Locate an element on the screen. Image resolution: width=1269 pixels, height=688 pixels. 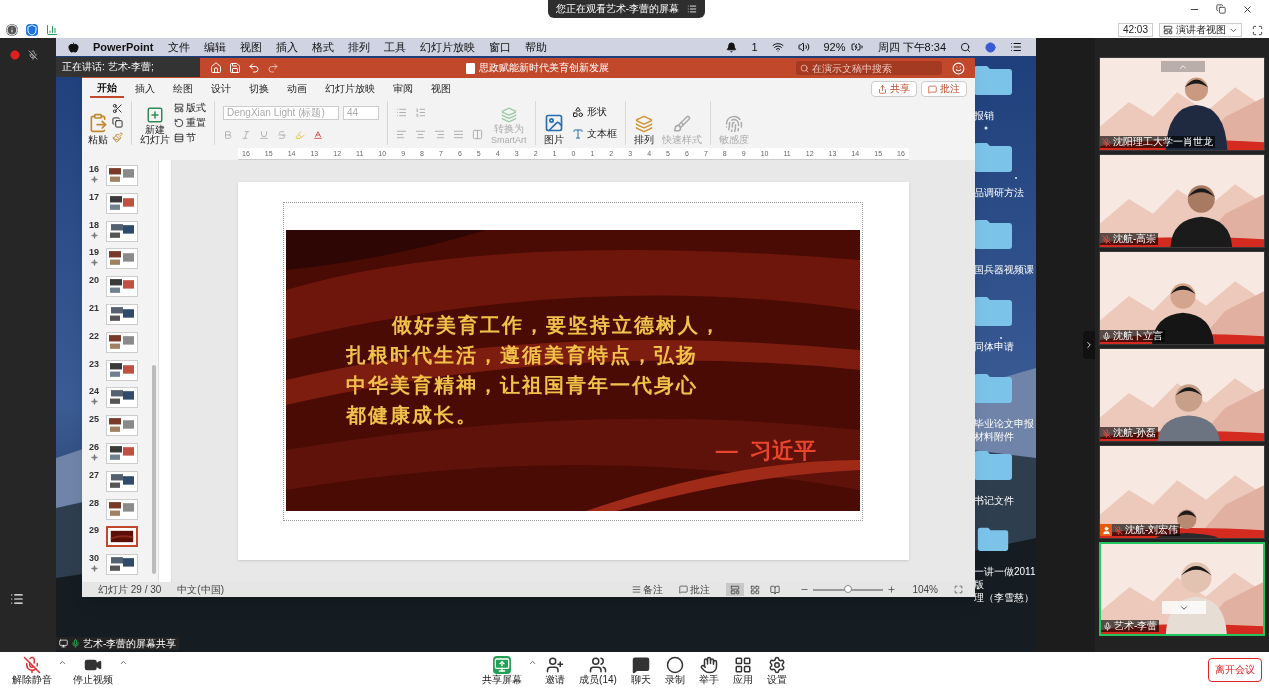
video-tile: 艺术-李蕾 is located at coordinates (1182, 589).